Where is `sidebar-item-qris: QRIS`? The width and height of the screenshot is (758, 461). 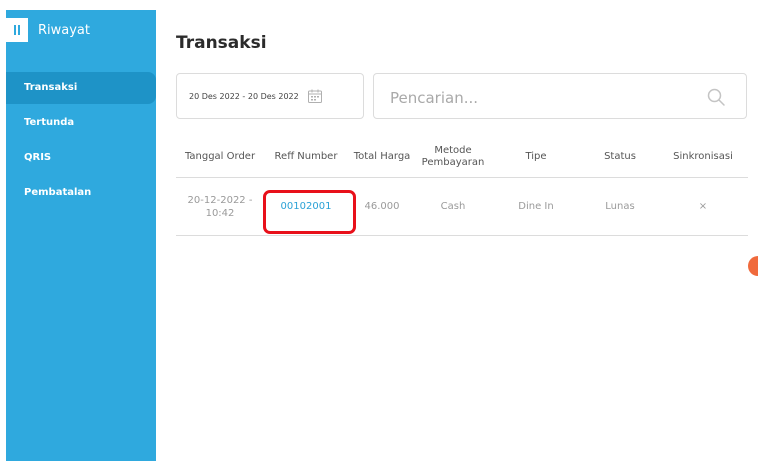 sidebar-item-qris: QRIS is located at coordinates (81, 158).